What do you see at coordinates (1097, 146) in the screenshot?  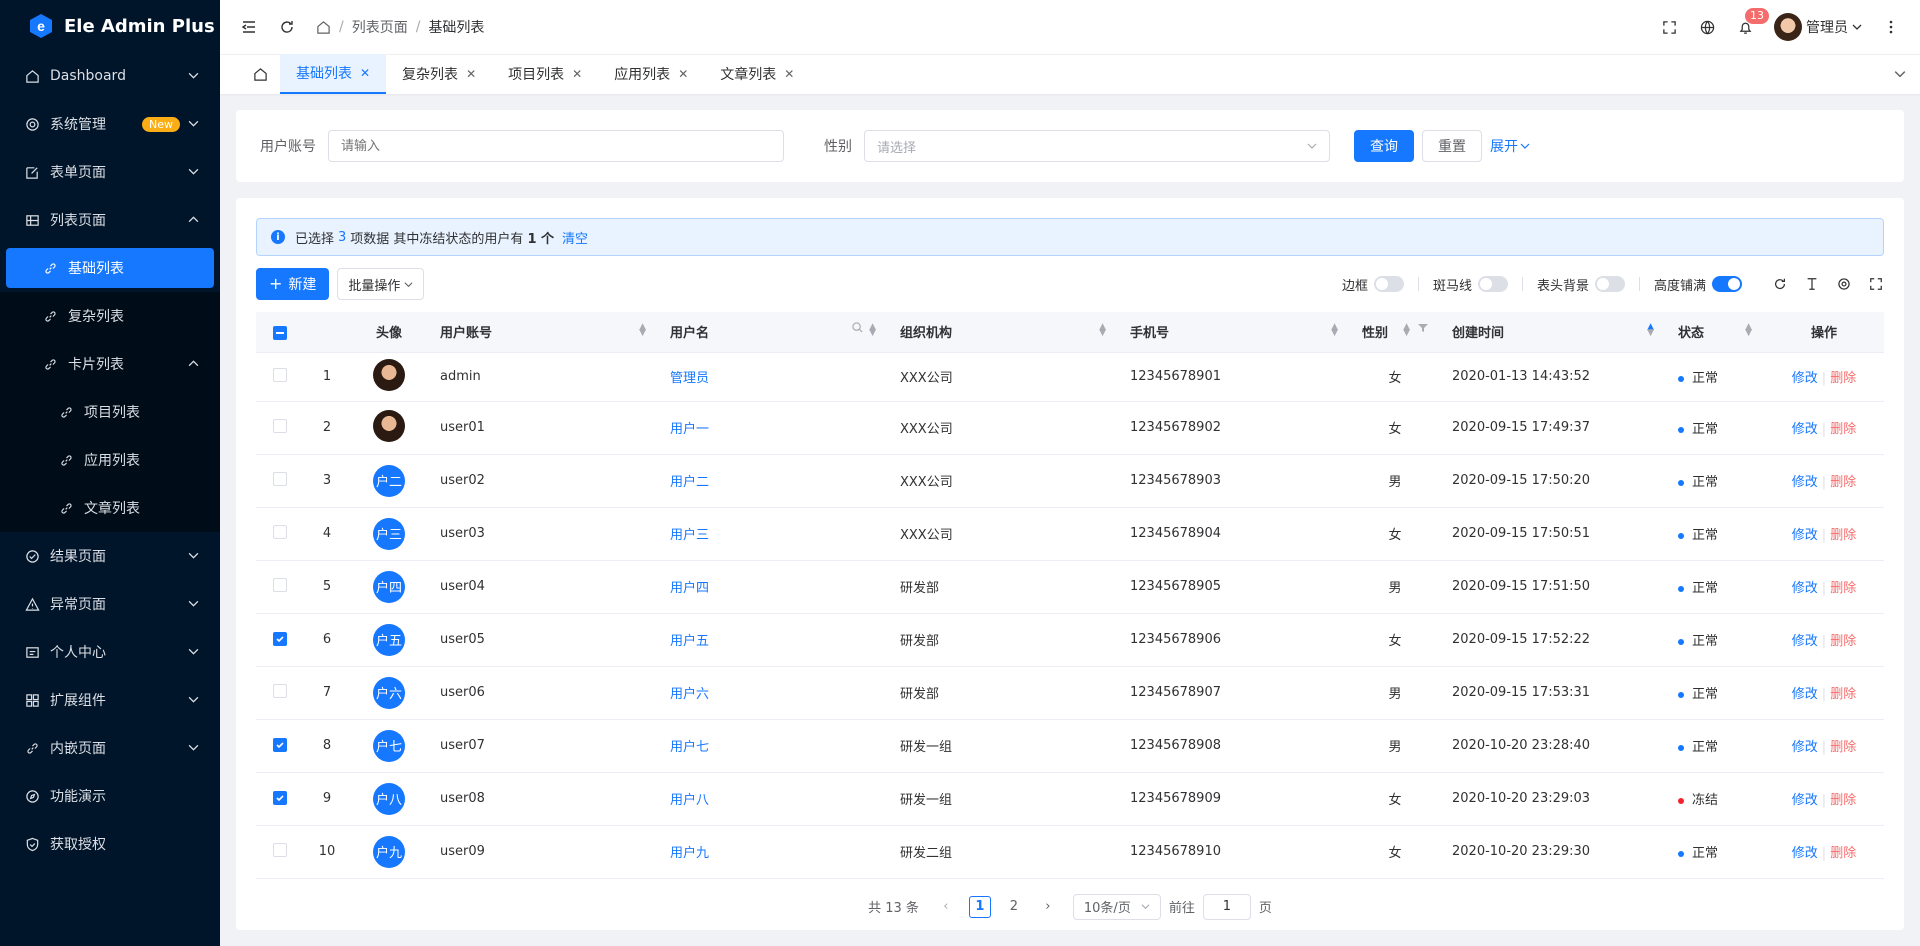 I see `gender-select: 请选择` at bounding box center [1097, 146].